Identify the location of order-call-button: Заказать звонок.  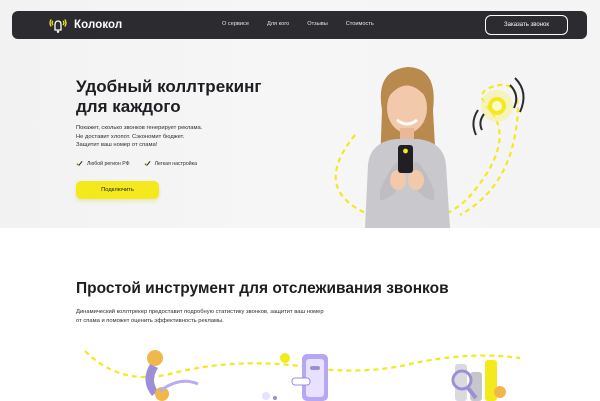
(526, 25).